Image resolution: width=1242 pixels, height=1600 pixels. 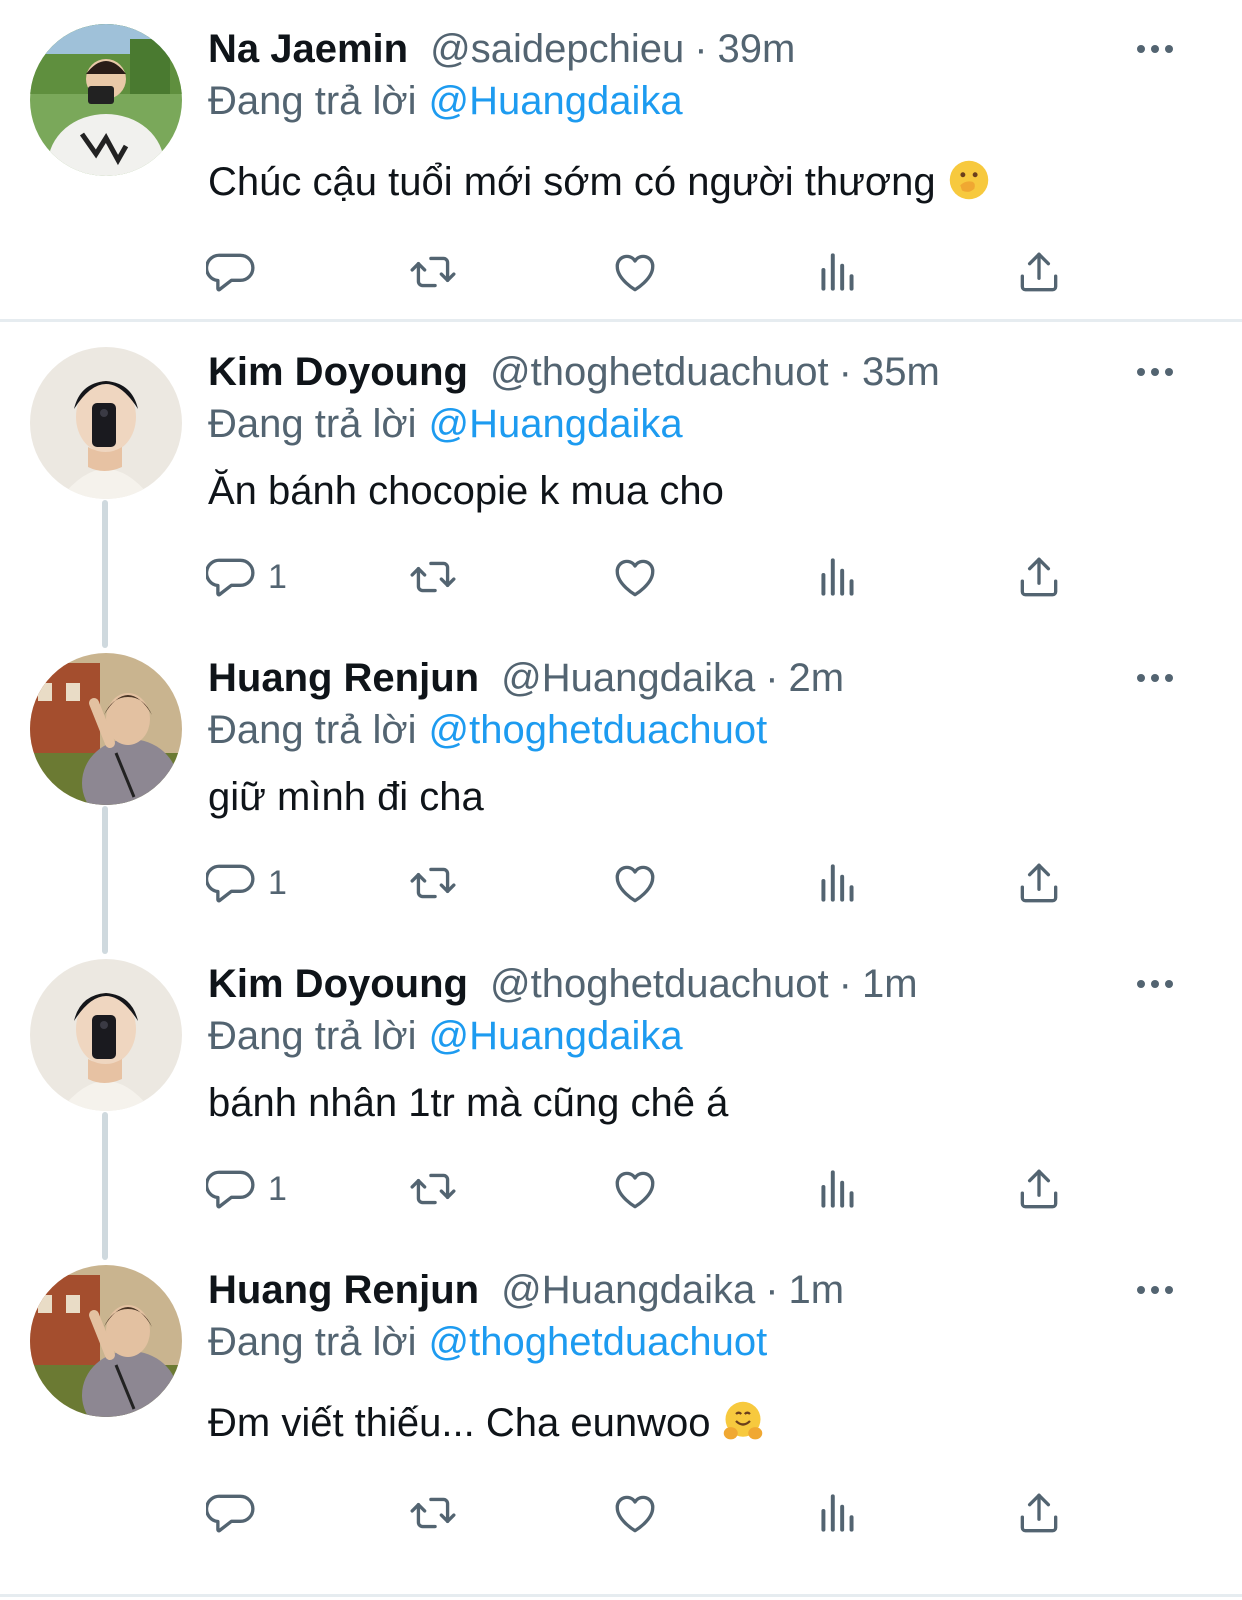 I want to click on tweet-actions: 1, so click(x=621, y=883).